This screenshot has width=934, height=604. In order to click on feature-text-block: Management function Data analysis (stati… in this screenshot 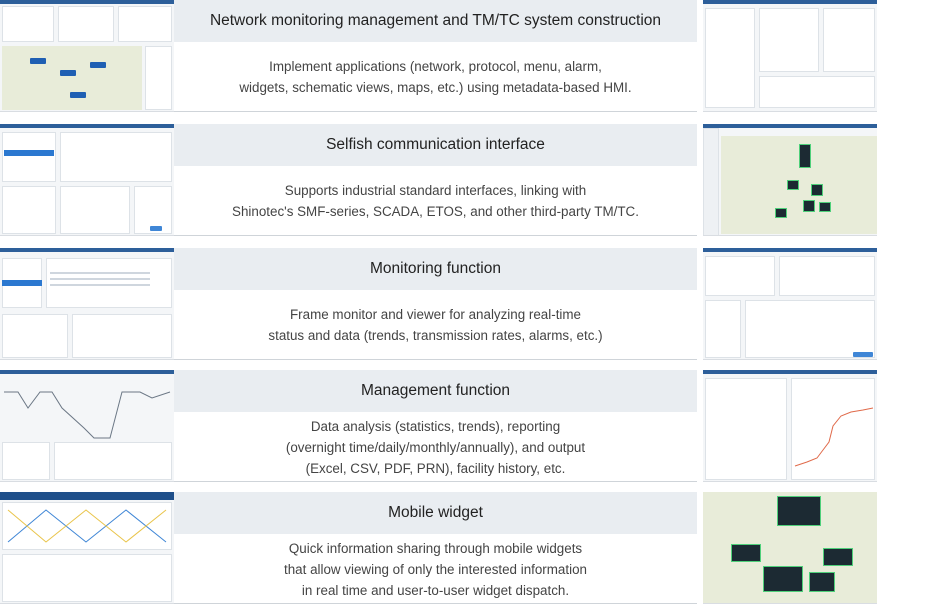, I will do `click(435, 426)`.